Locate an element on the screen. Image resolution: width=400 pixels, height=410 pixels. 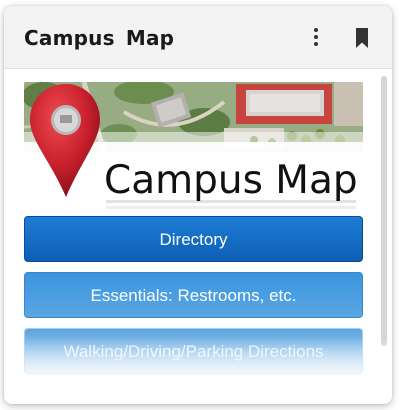
essentials-button: Essentials: Restrooms, etc. is located at coordinates (193, 295).